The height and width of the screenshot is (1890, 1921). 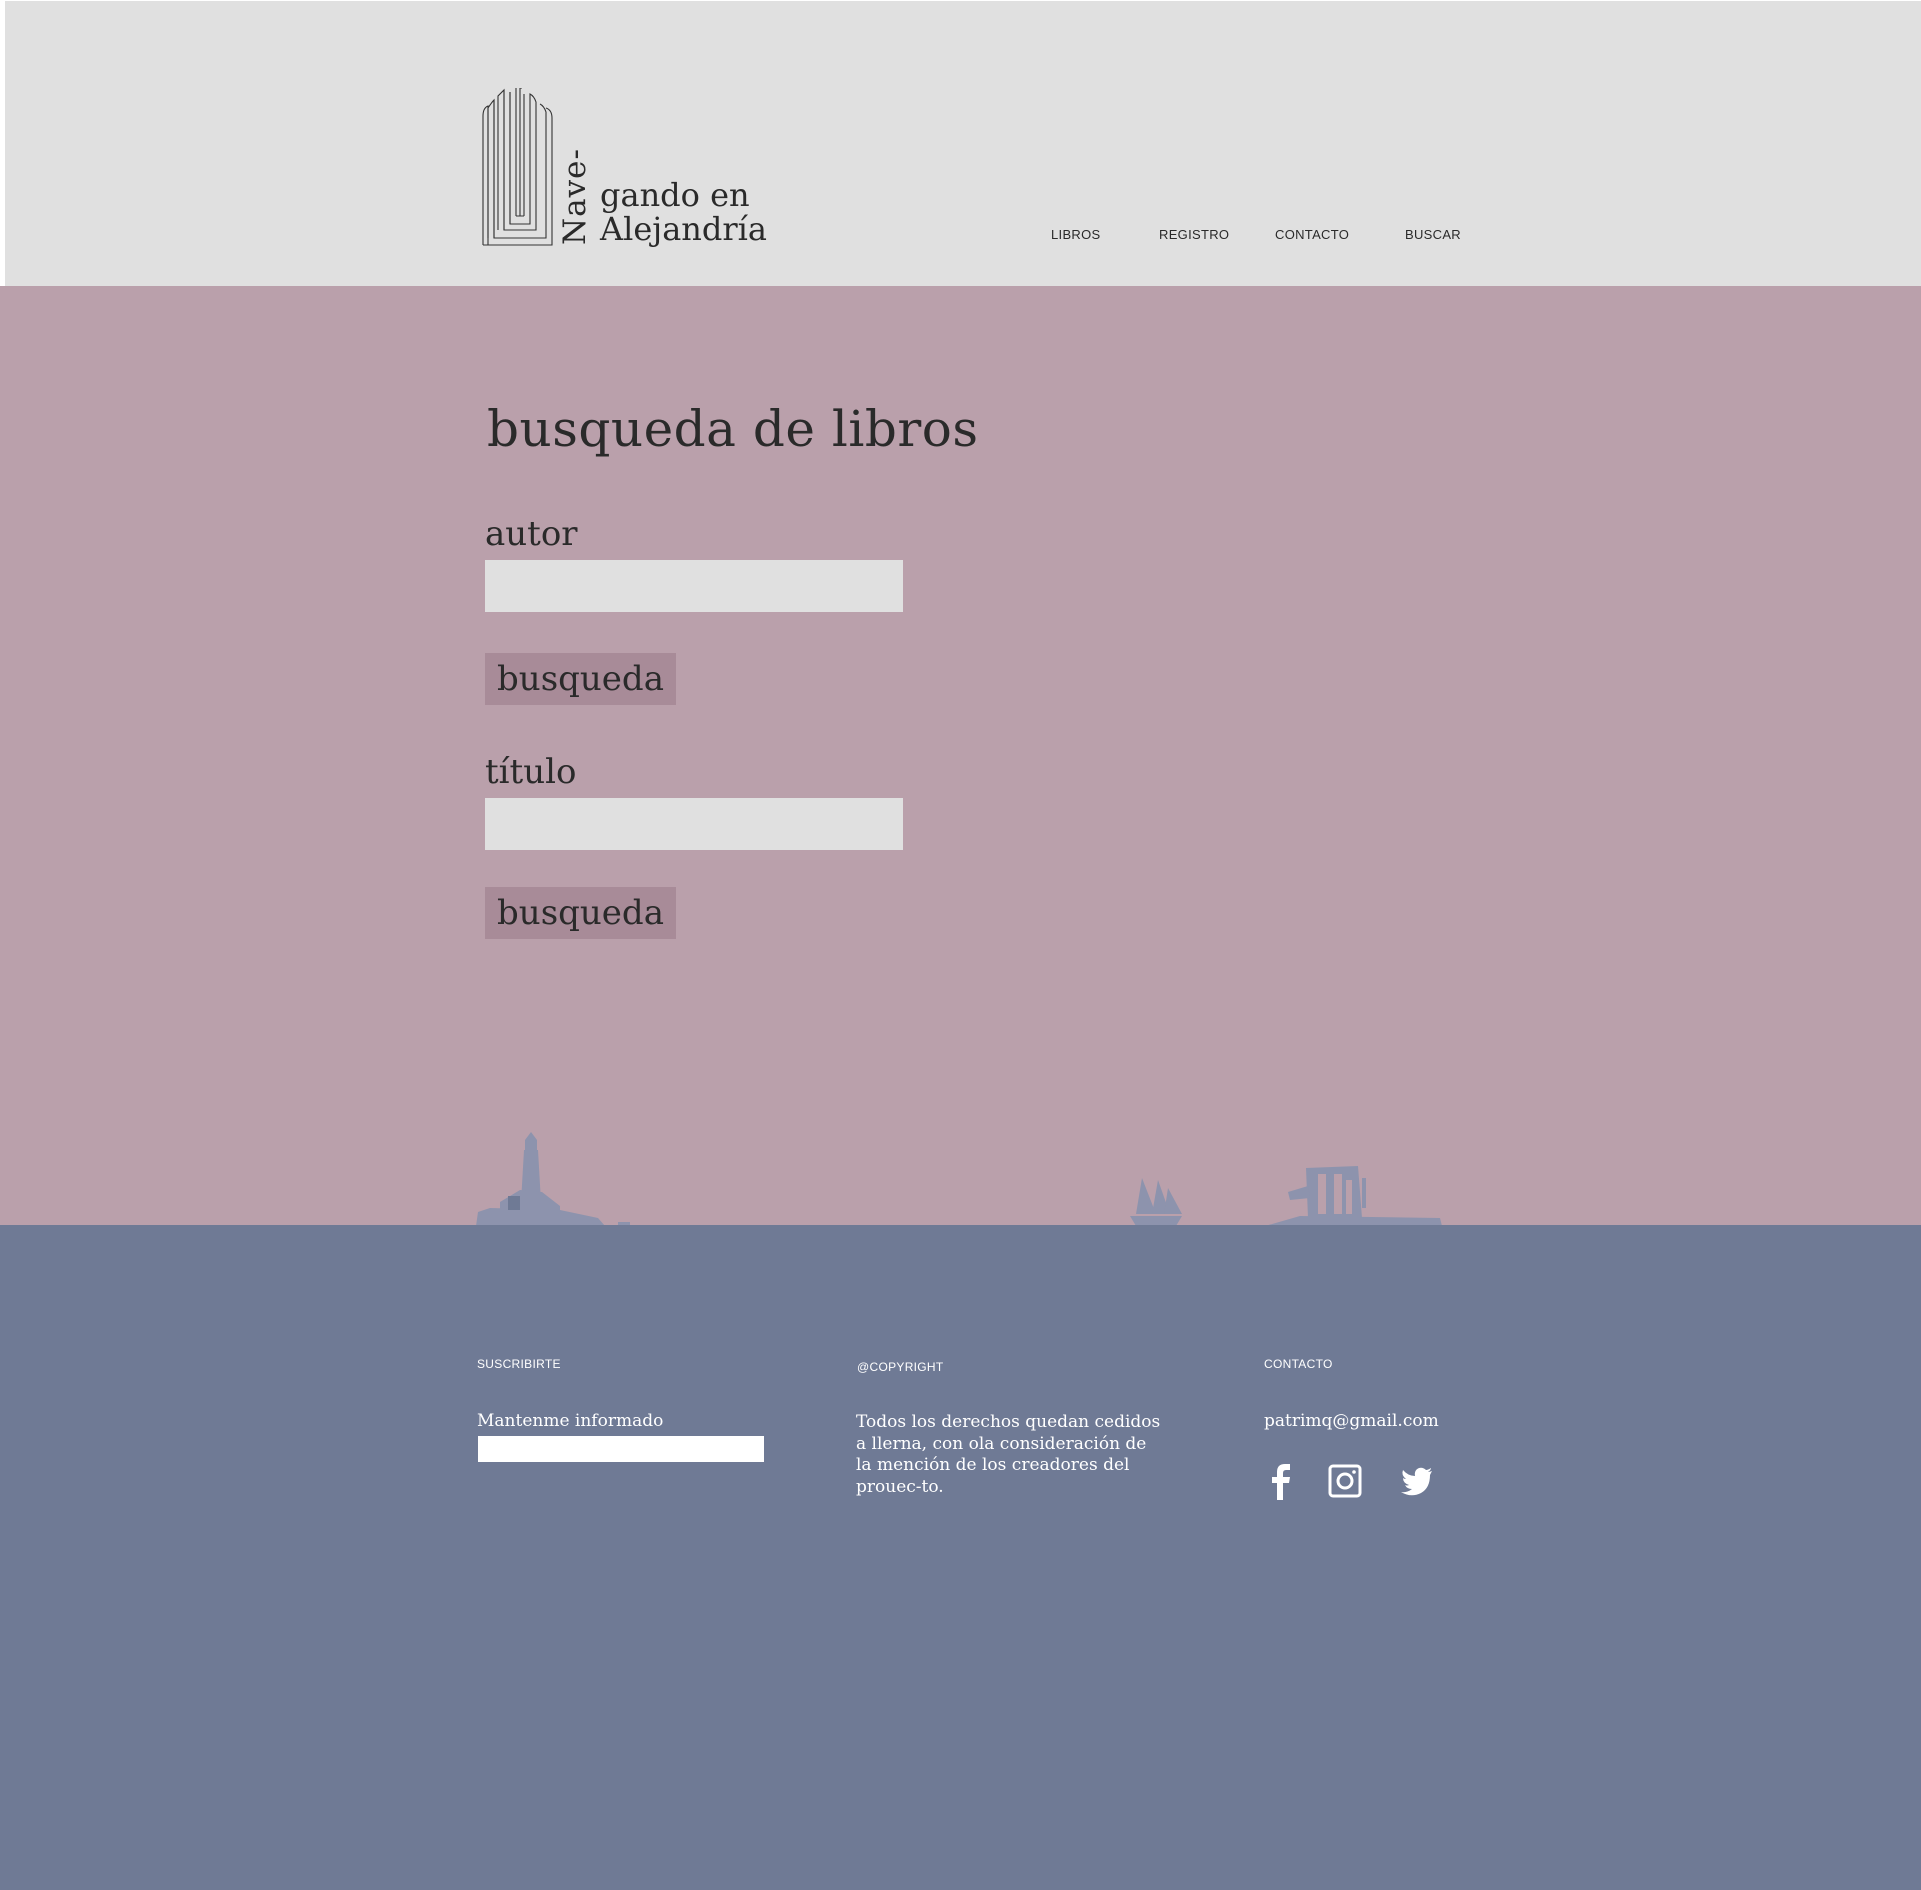 I want to click on contact-email: patrimq@gmail.com, so click(x=1351, y=1421).